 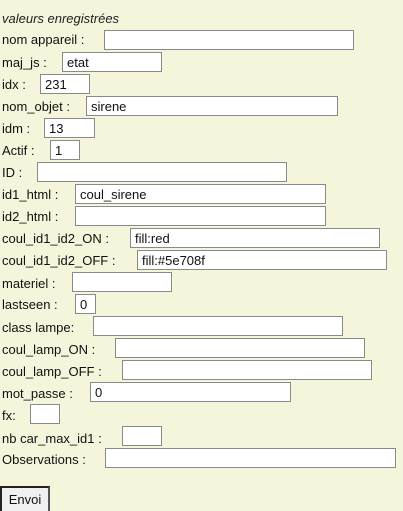 I want to click on nb-car-max-id1-input, so click(x=142, y=436).